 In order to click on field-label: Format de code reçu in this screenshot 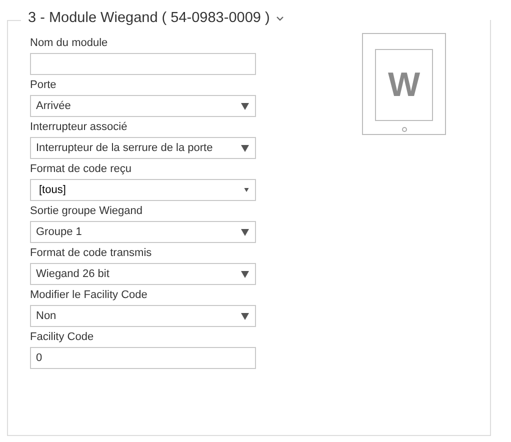, I will do `click(81, 169)`.